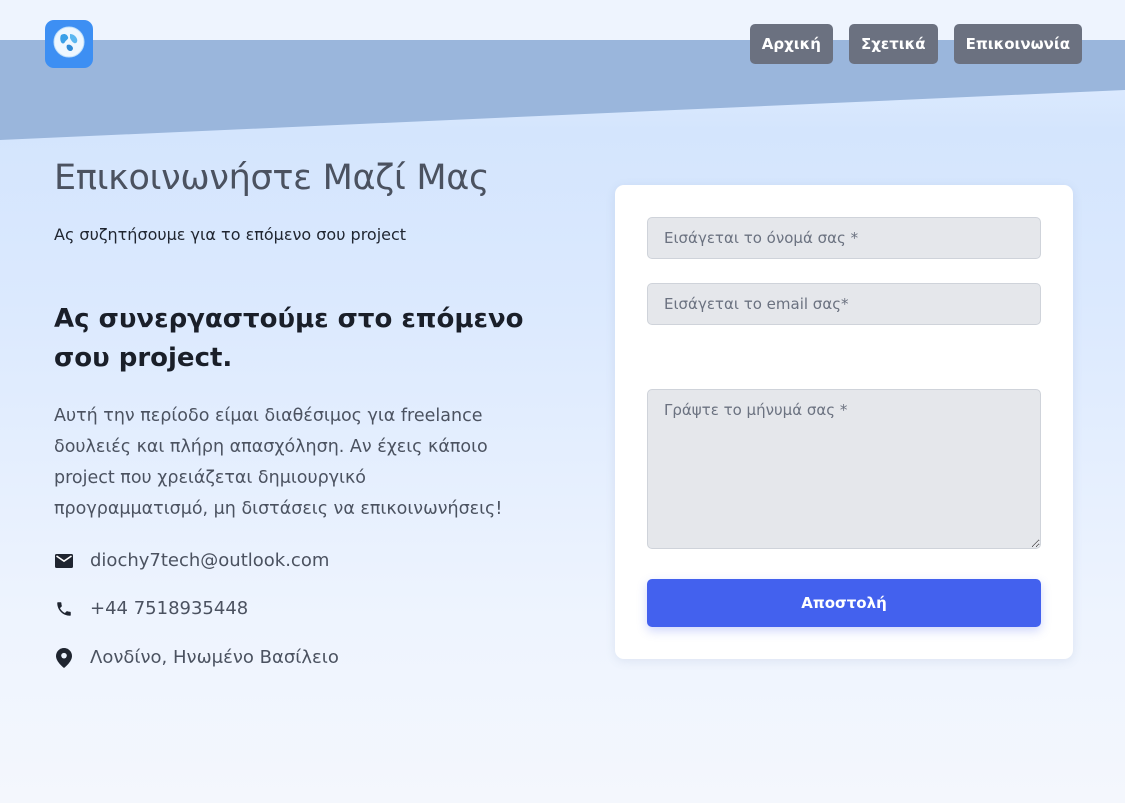 The height and width of the screenshot is (803, 1125). Describe the element at coordinates (844, 238) in the screenshot. I see `name-input` at that location.